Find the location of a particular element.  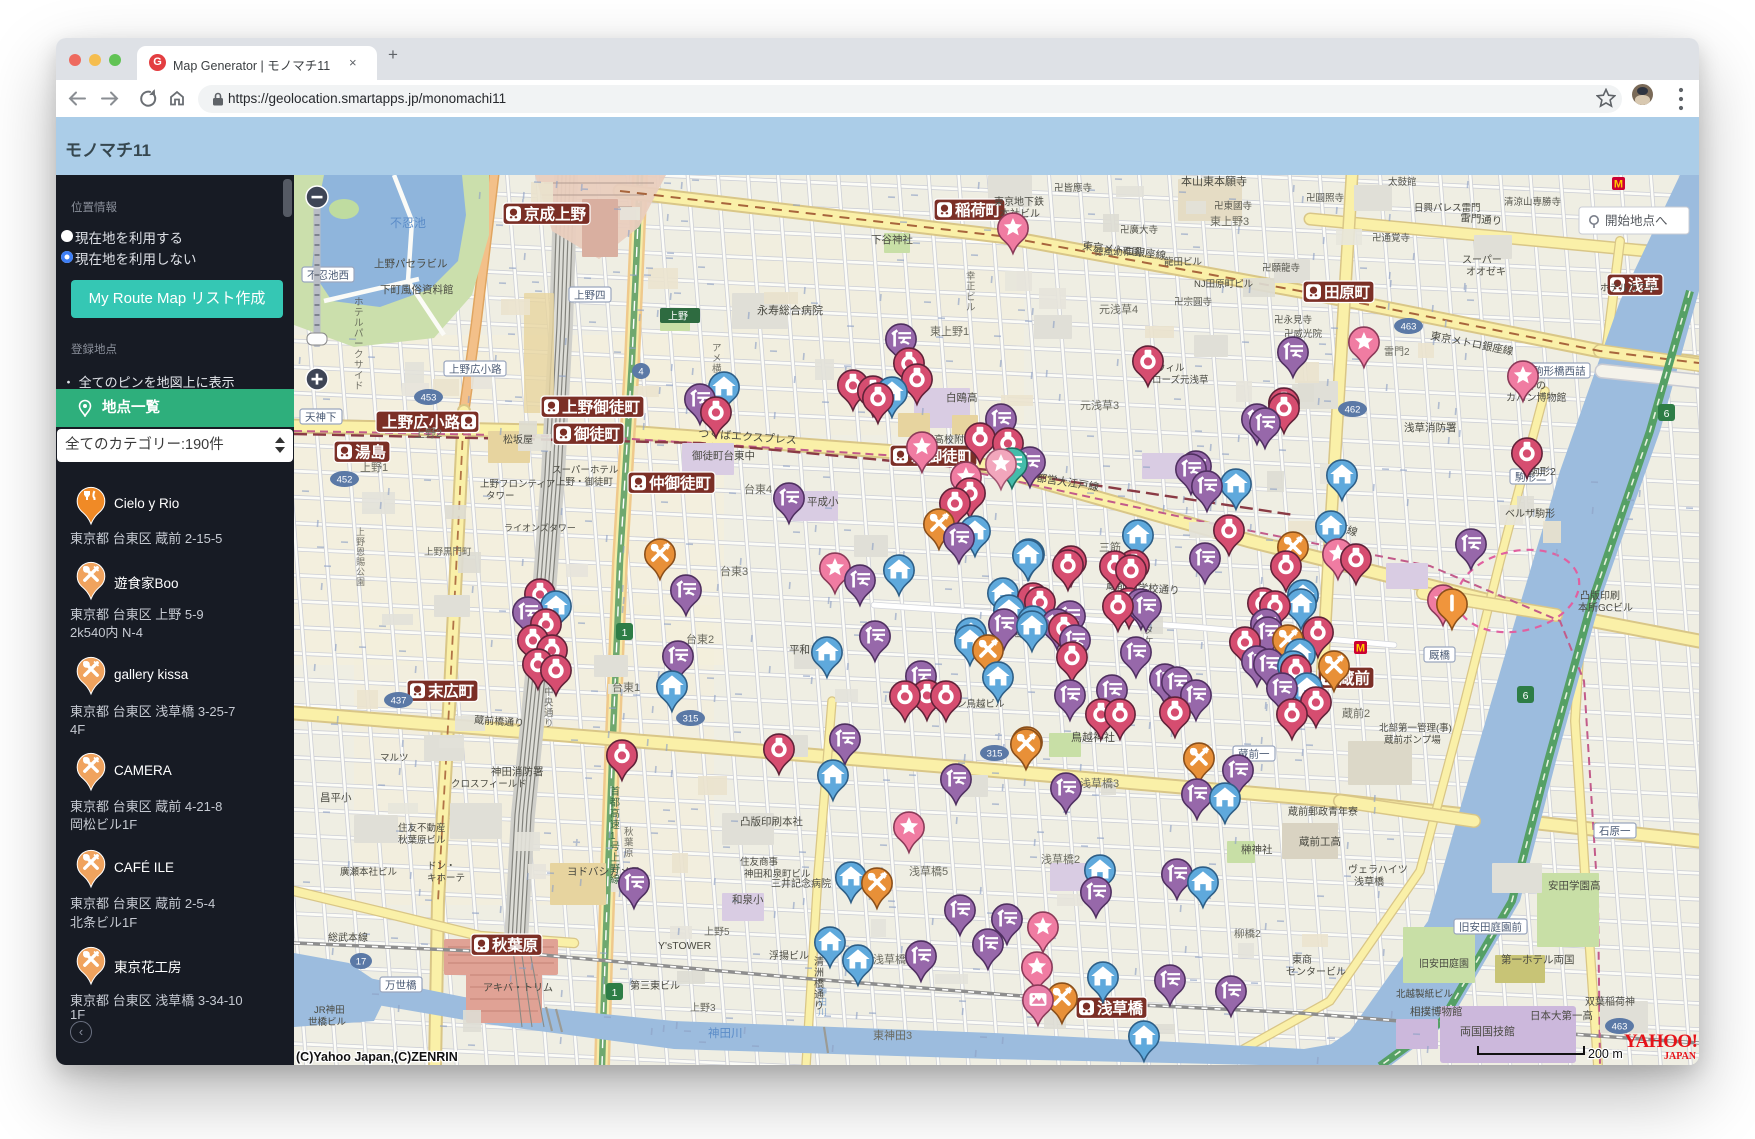

svg-text: 柳橋2 is located at coordinates (1247, 933).